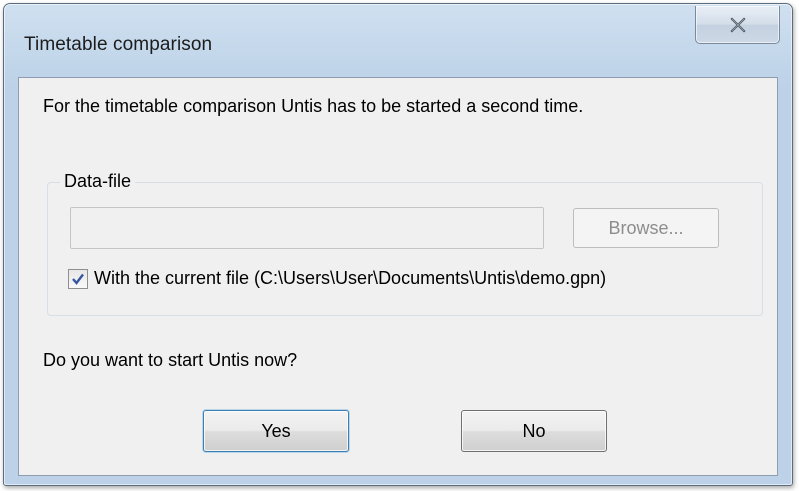 This screenshot has width=799, height=491. I want to click on data-file-group-label: Data-file, so click(98, 181).